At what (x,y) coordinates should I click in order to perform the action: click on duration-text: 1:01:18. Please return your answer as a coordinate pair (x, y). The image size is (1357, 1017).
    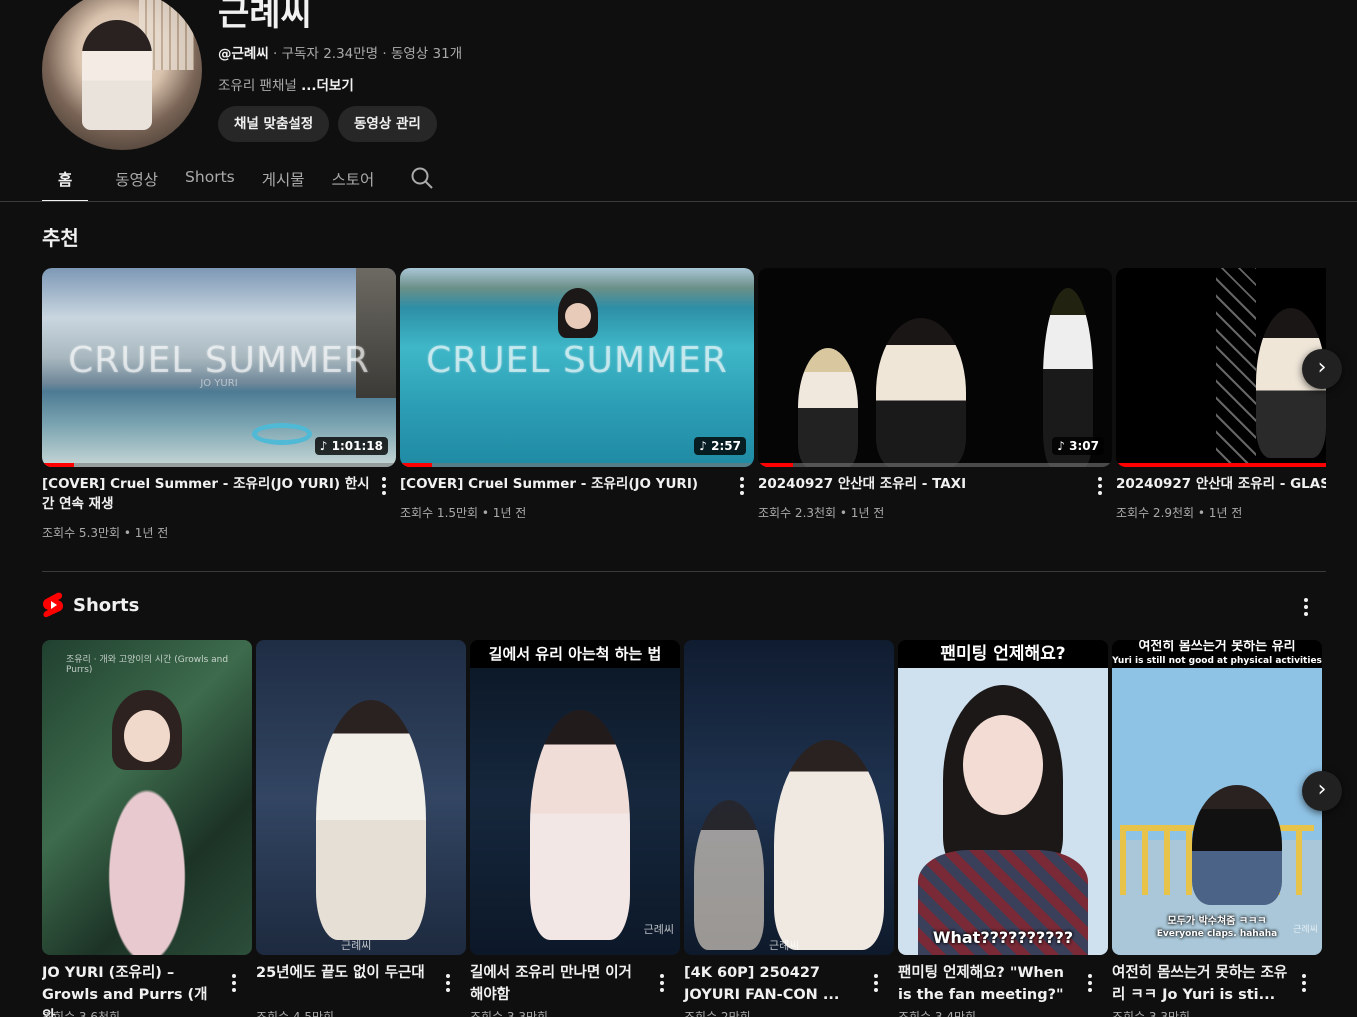
    Looking at the image, I should click on (357, 446).